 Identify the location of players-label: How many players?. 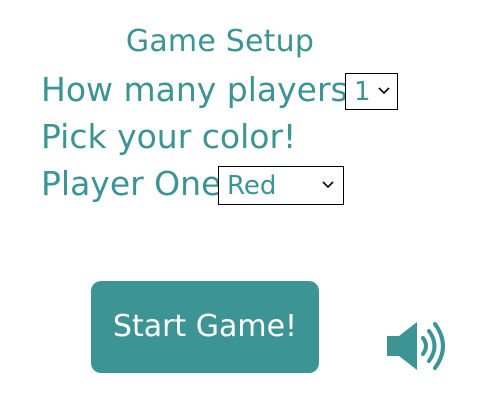
(203, 89).